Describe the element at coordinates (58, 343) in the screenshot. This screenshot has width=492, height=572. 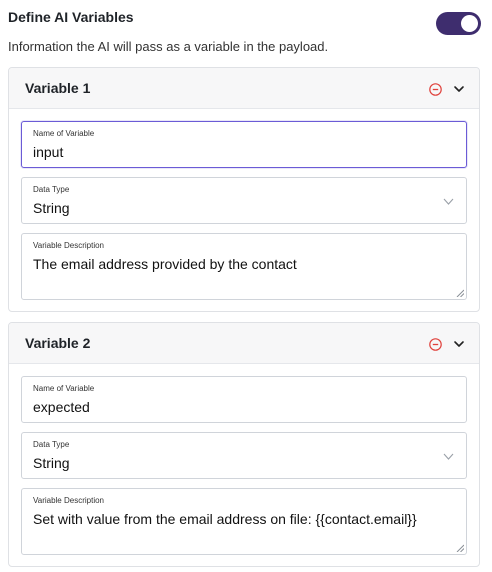
I see `variable-title: Variable 2` at that location.